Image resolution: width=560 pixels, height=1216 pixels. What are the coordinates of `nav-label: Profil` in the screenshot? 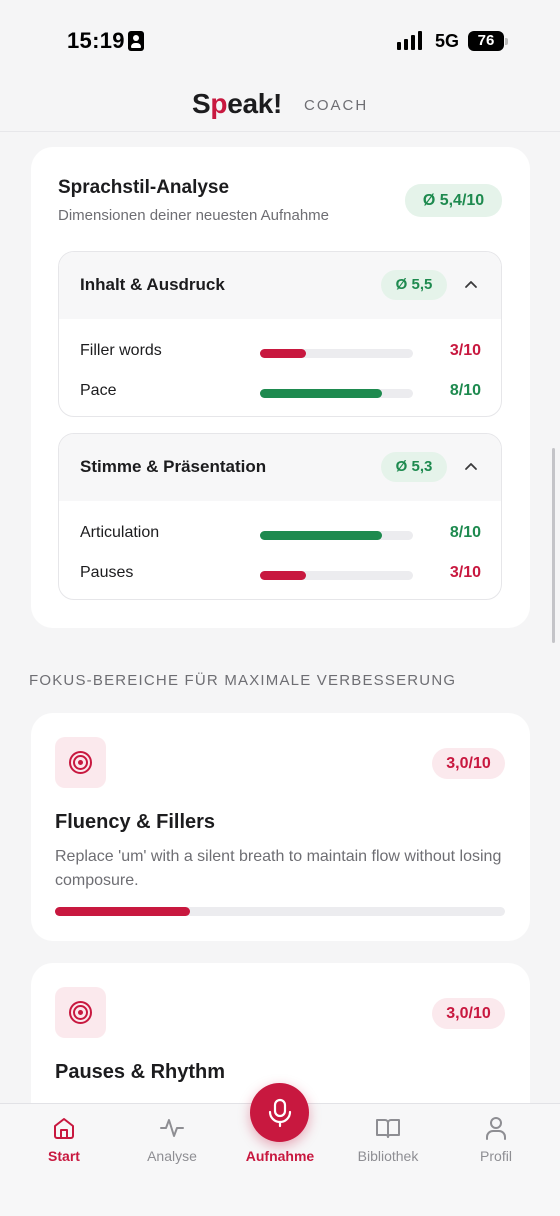 It's located at (496, 1156).